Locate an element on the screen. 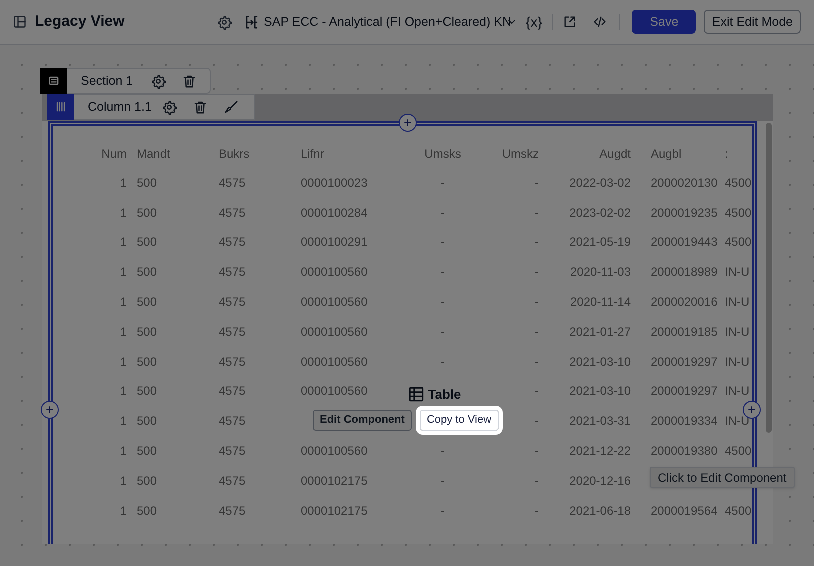  column-header: Augbl is located at coordinates (666, 153).